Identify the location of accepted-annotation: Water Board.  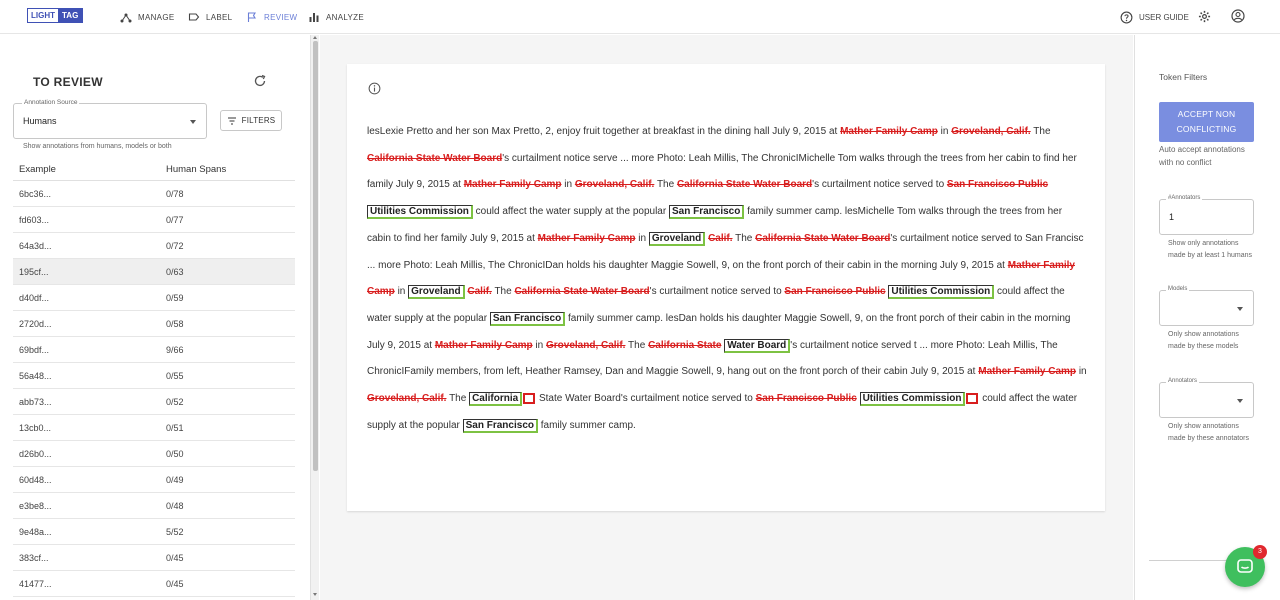
(757, 345).